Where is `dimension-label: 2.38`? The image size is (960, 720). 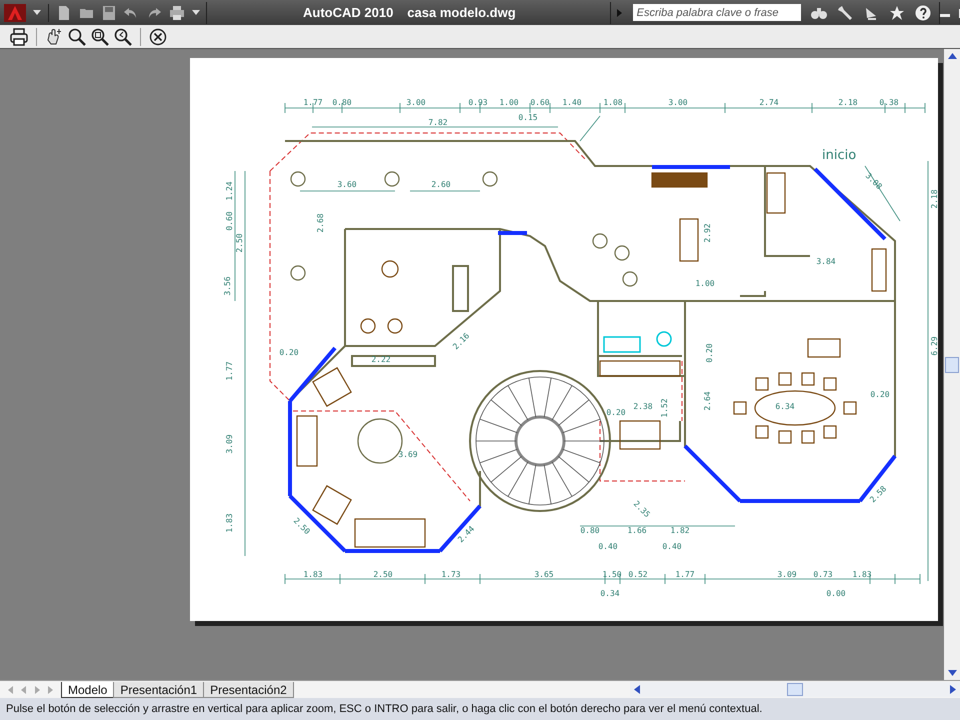 dimension-label: 2.38 is located at coordinates (643, 406).